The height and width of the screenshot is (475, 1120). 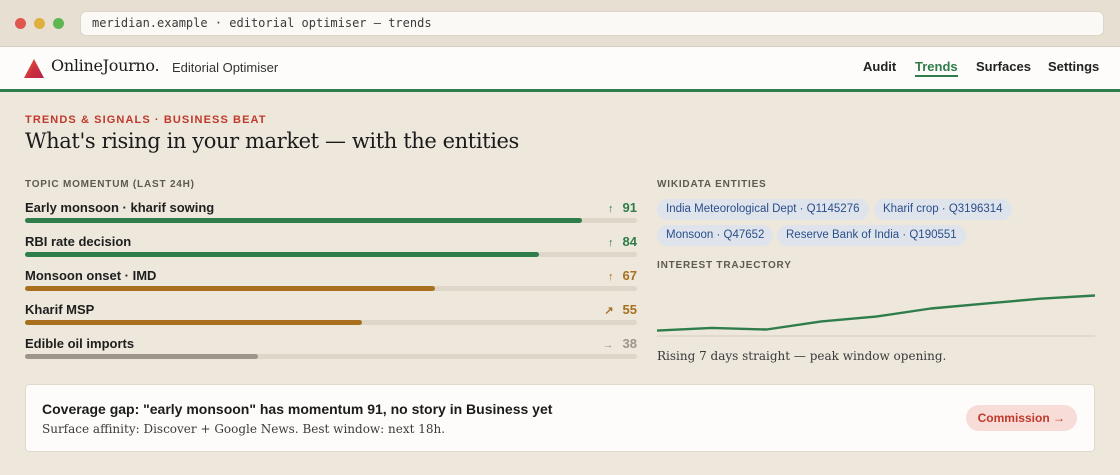 What do you see at coordinates (715, 235) in the screenshot?
I see `entity-chip: Monsoon · Q47652` at bounding box center [715, 235].